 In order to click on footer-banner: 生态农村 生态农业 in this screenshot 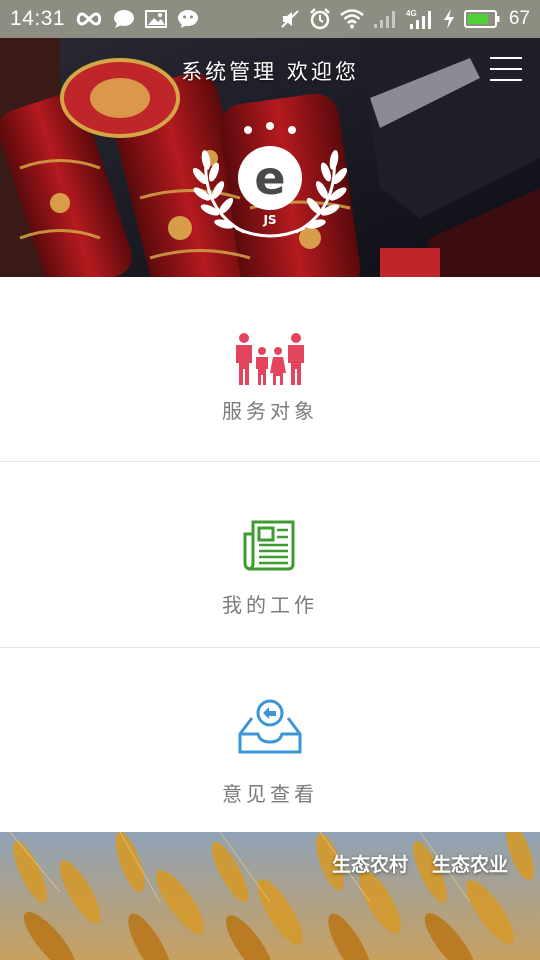, I will do `click(270, 896)`.